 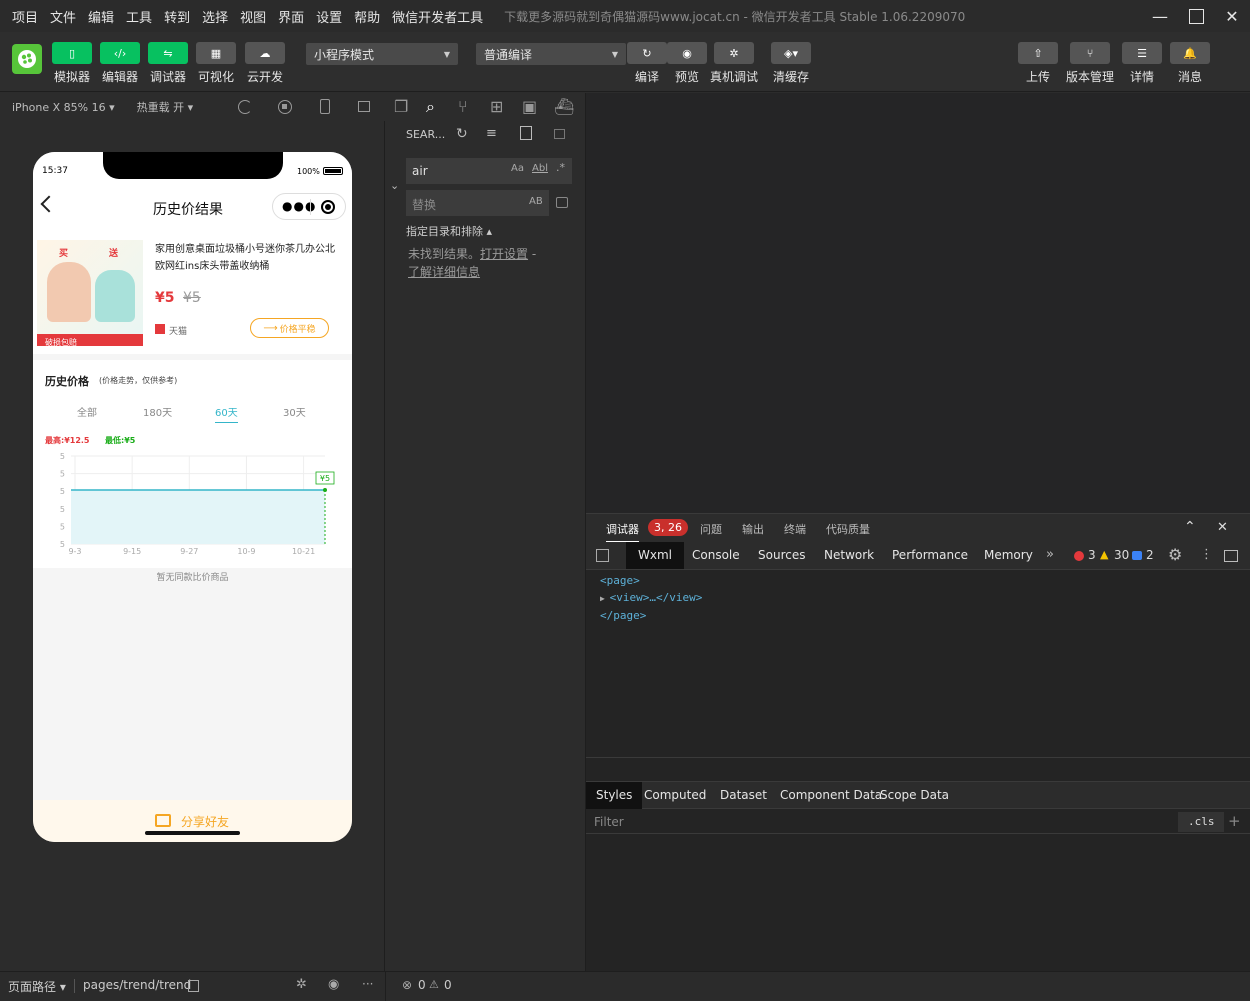 I want to click on eye-icon: ◉, so click(x=687, y=53).